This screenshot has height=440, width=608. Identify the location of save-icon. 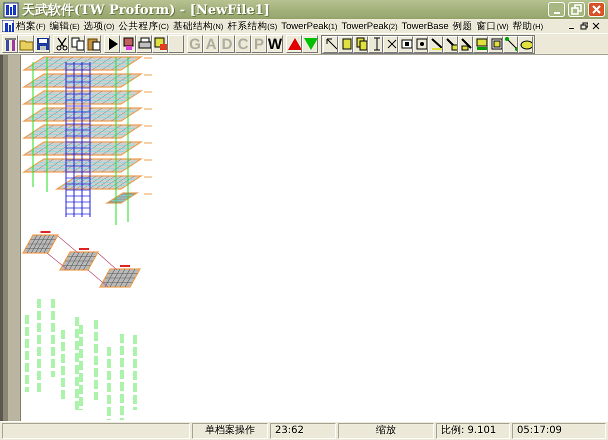
(42, 44).